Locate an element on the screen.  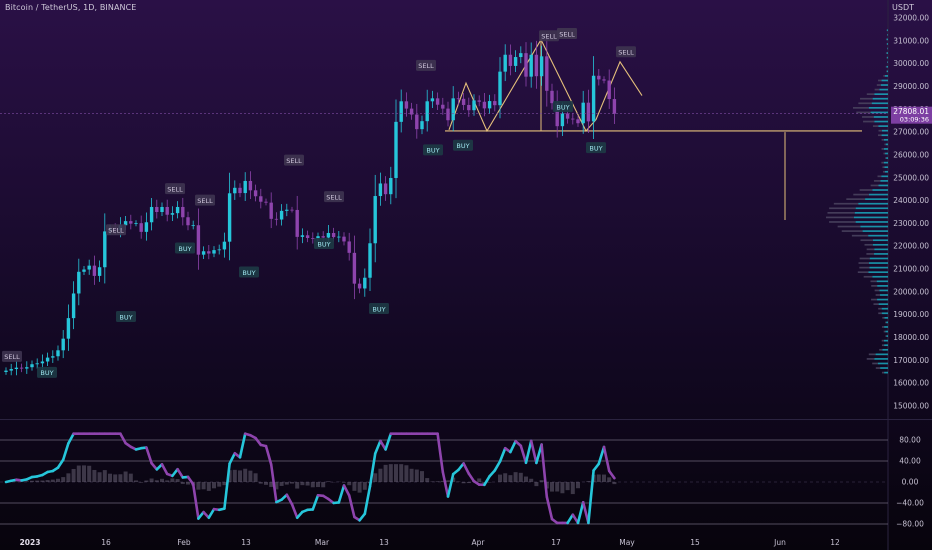
price-tick-label: 24000.00 is located at coordinates (911, 200).